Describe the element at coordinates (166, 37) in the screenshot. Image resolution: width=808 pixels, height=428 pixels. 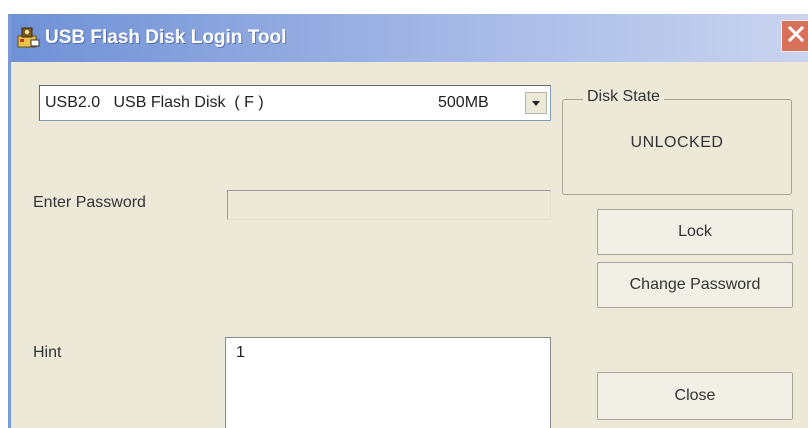
I see `window-title: USB Flash Disk Login Tool` at that location.